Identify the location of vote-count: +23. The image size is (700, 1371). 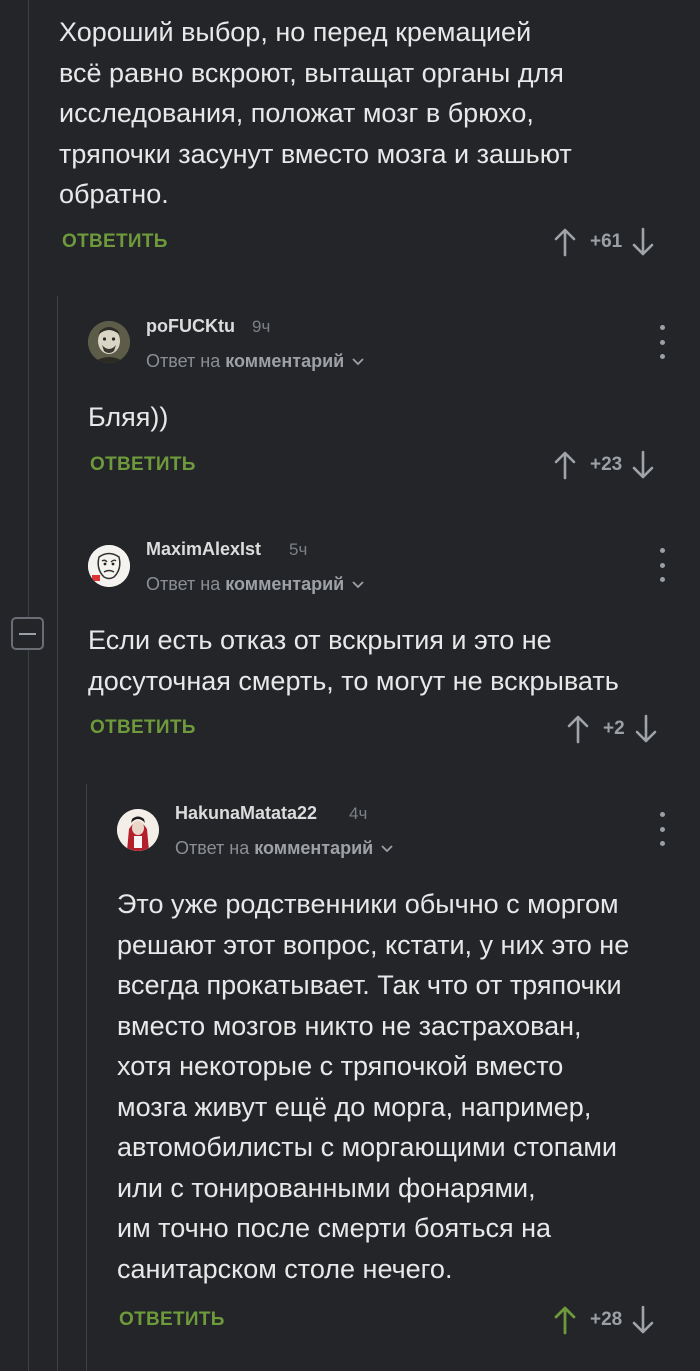
(606, 464).